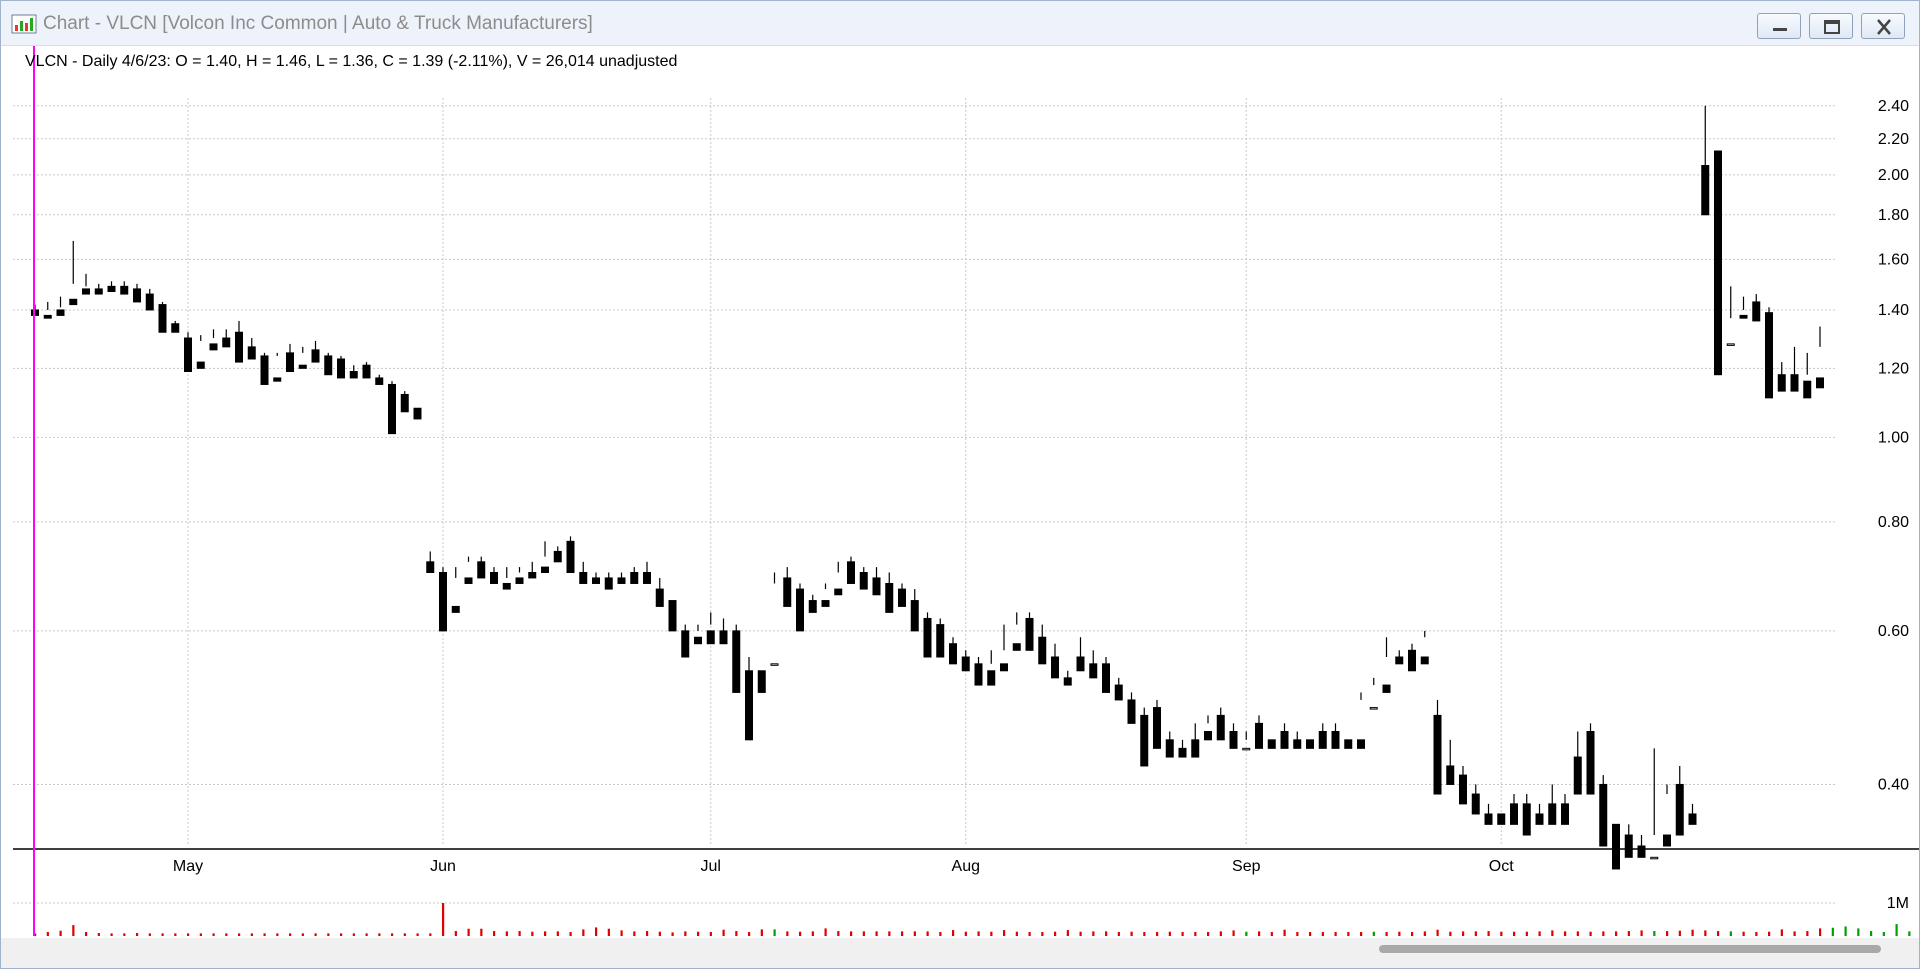 The width and height of the screenshot is (1920, 969). What do you see at coordinates (1779, 26) in the screenshot?
I see `minimize-button` at bounding box center [1779, 26].